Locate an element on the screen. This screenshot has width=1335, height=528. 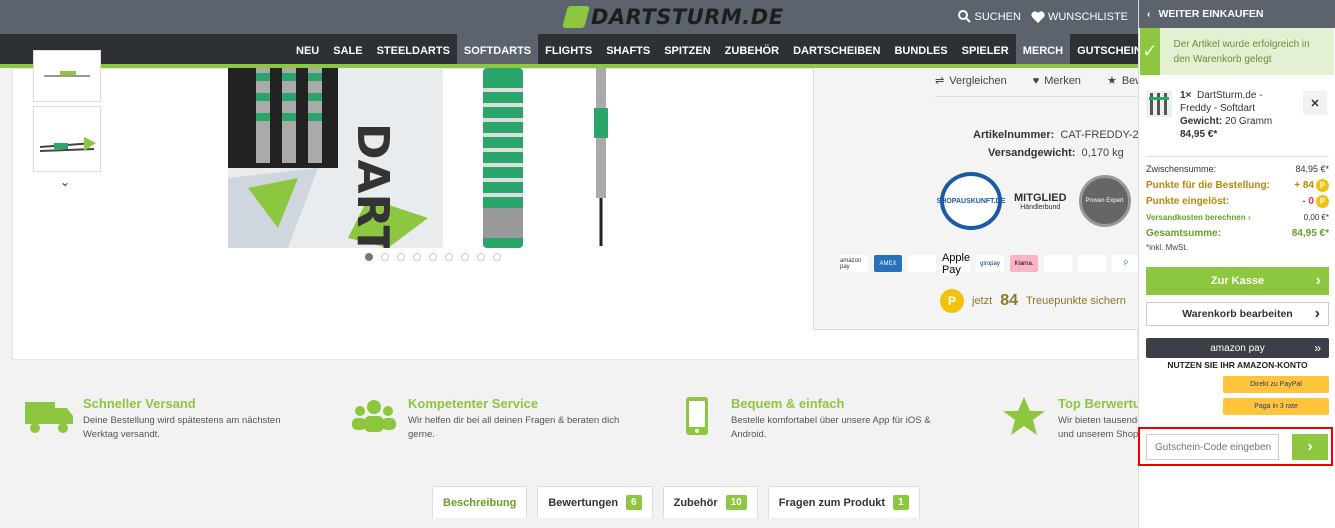
shipping-label: Versandkosten berechnen is located at coordinates (1196, 217).